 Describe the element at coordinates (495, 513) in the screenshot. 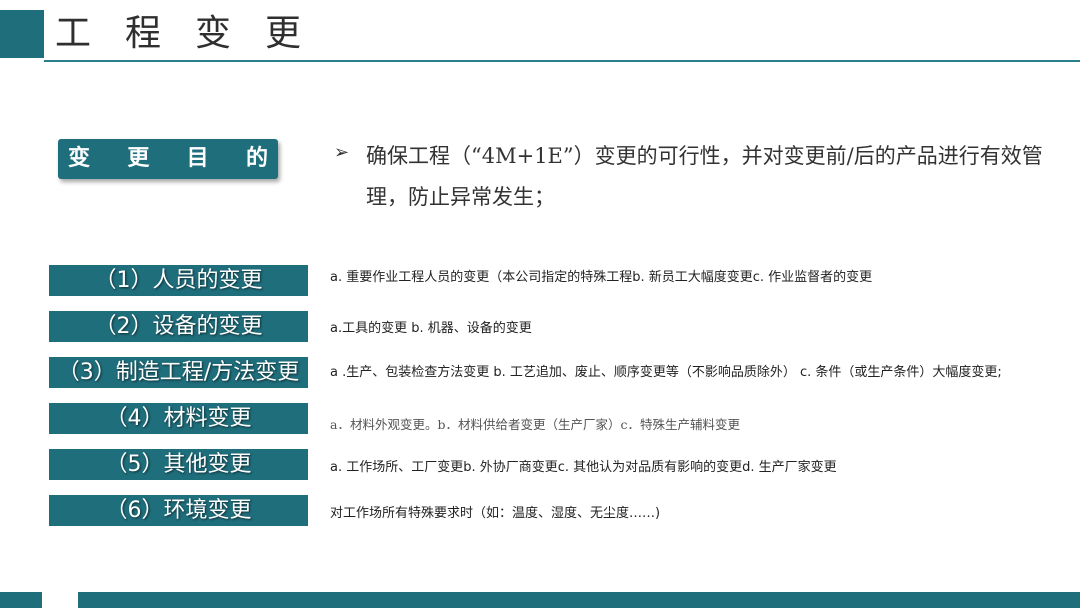

I see `category-desc-environment: 对工作场所有特殊要求时（如：温度、湿度、无尘度……)` at that location.